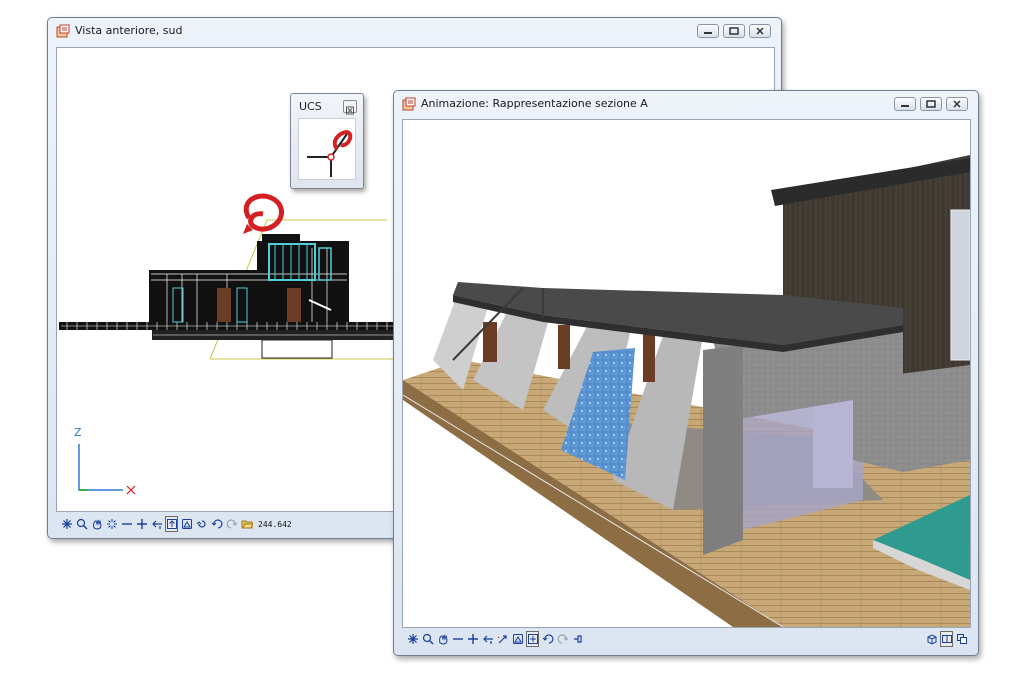 Image resolution: width=1024 pixels, height=676 pixels. What do you see at coordinates (310, 106) in the screenshot?
I see `ucs-panel-title: UCS` at bounding box center [310, 106].